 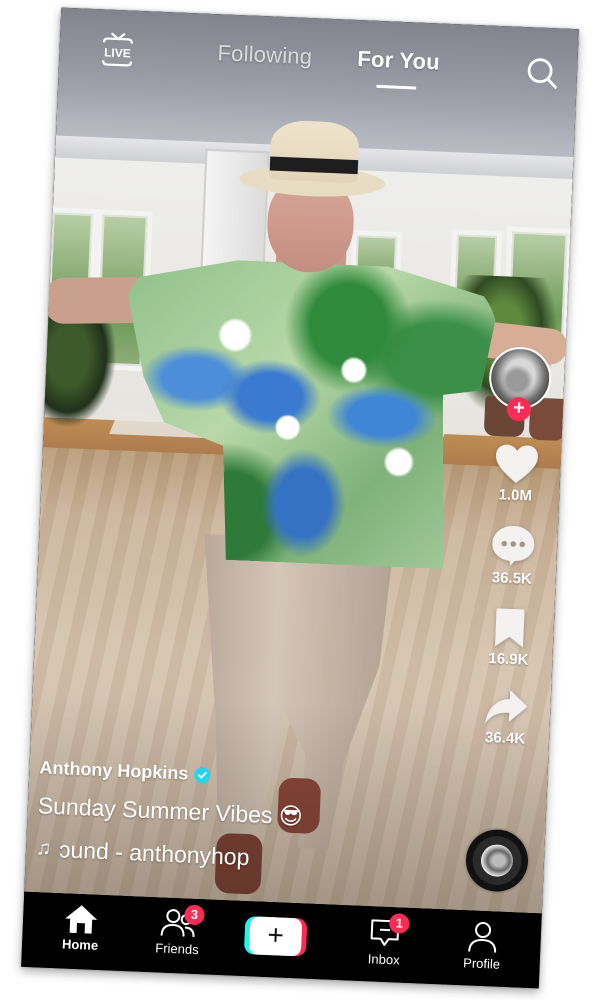 I want to click on follow-button: +, so click(x=519, y=409).